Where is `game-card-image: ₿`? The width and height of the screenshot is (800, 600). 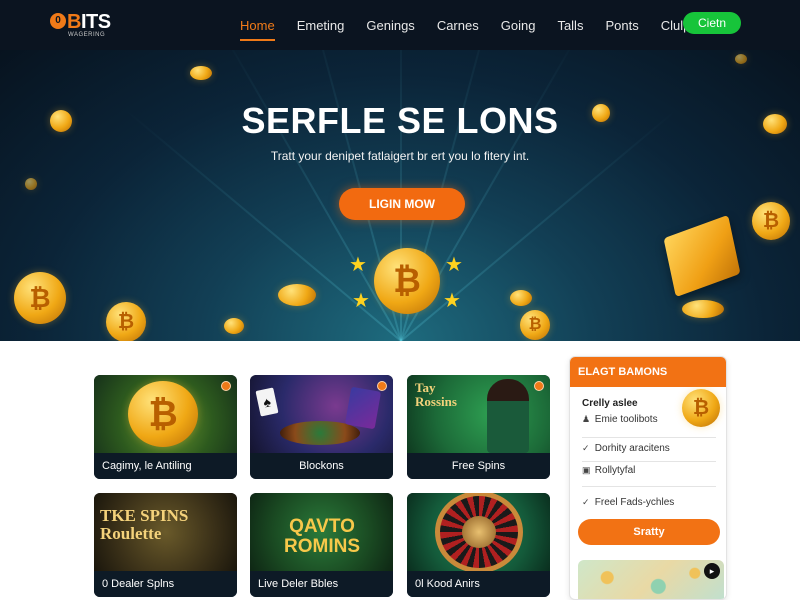 game-card-image: ₿ is located at coordinates (165, 414).